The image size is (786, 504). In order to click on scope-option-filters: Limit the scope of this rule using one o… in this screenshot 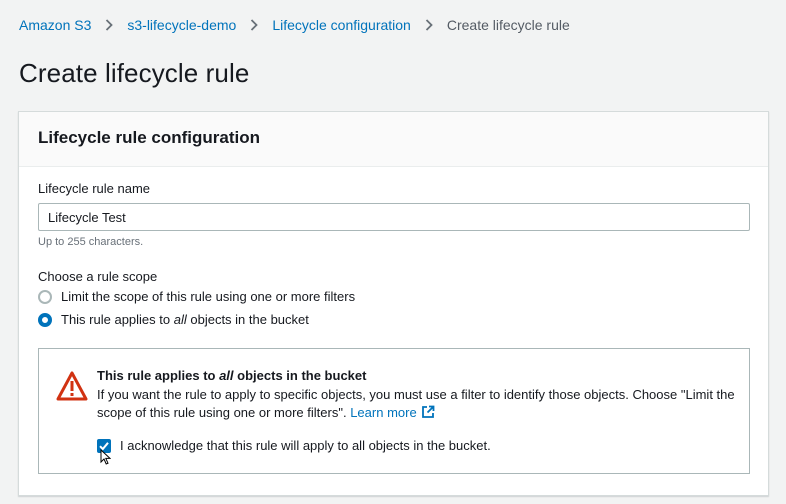, I will do `click(196, 296)`.